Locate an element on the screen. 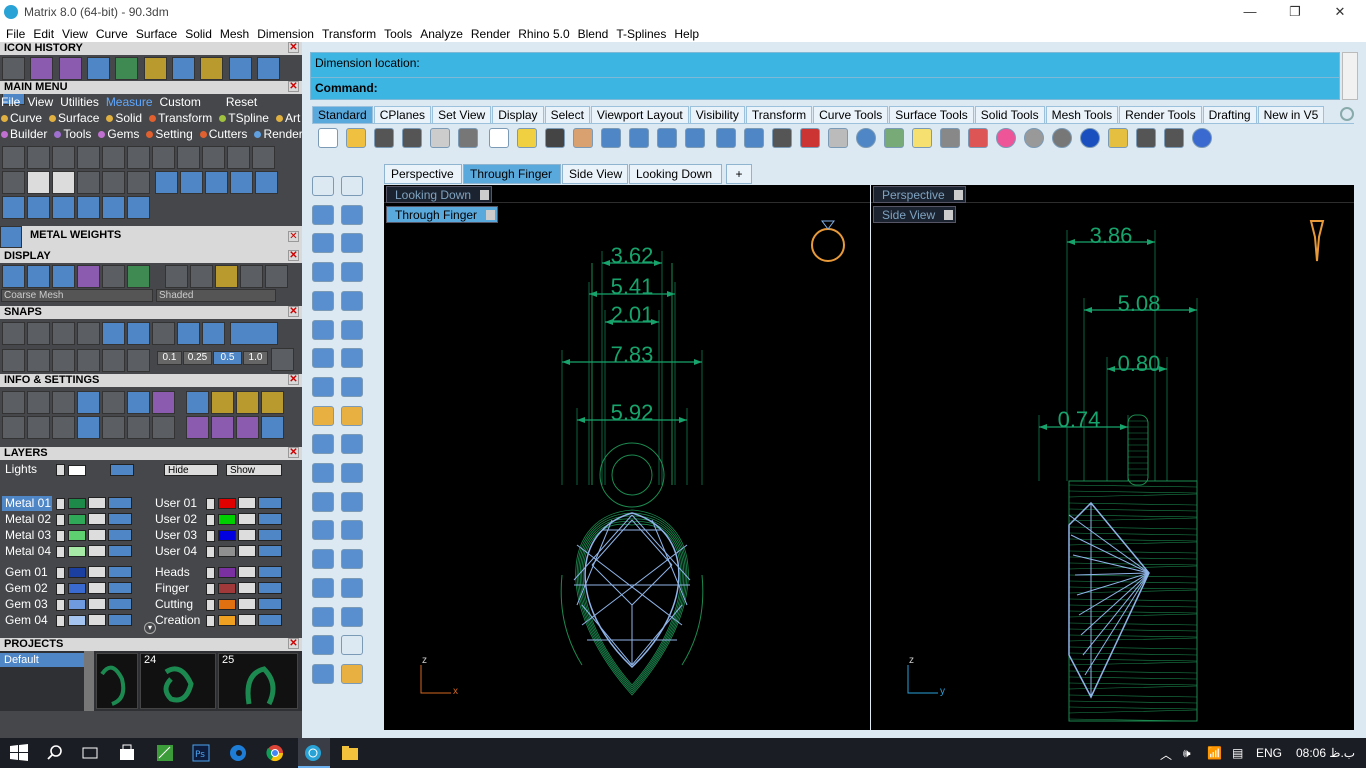 Image resolution: width=1366 pixels, height=768 pixels. menu-blend: Blend is located at coordinates (593, 34).